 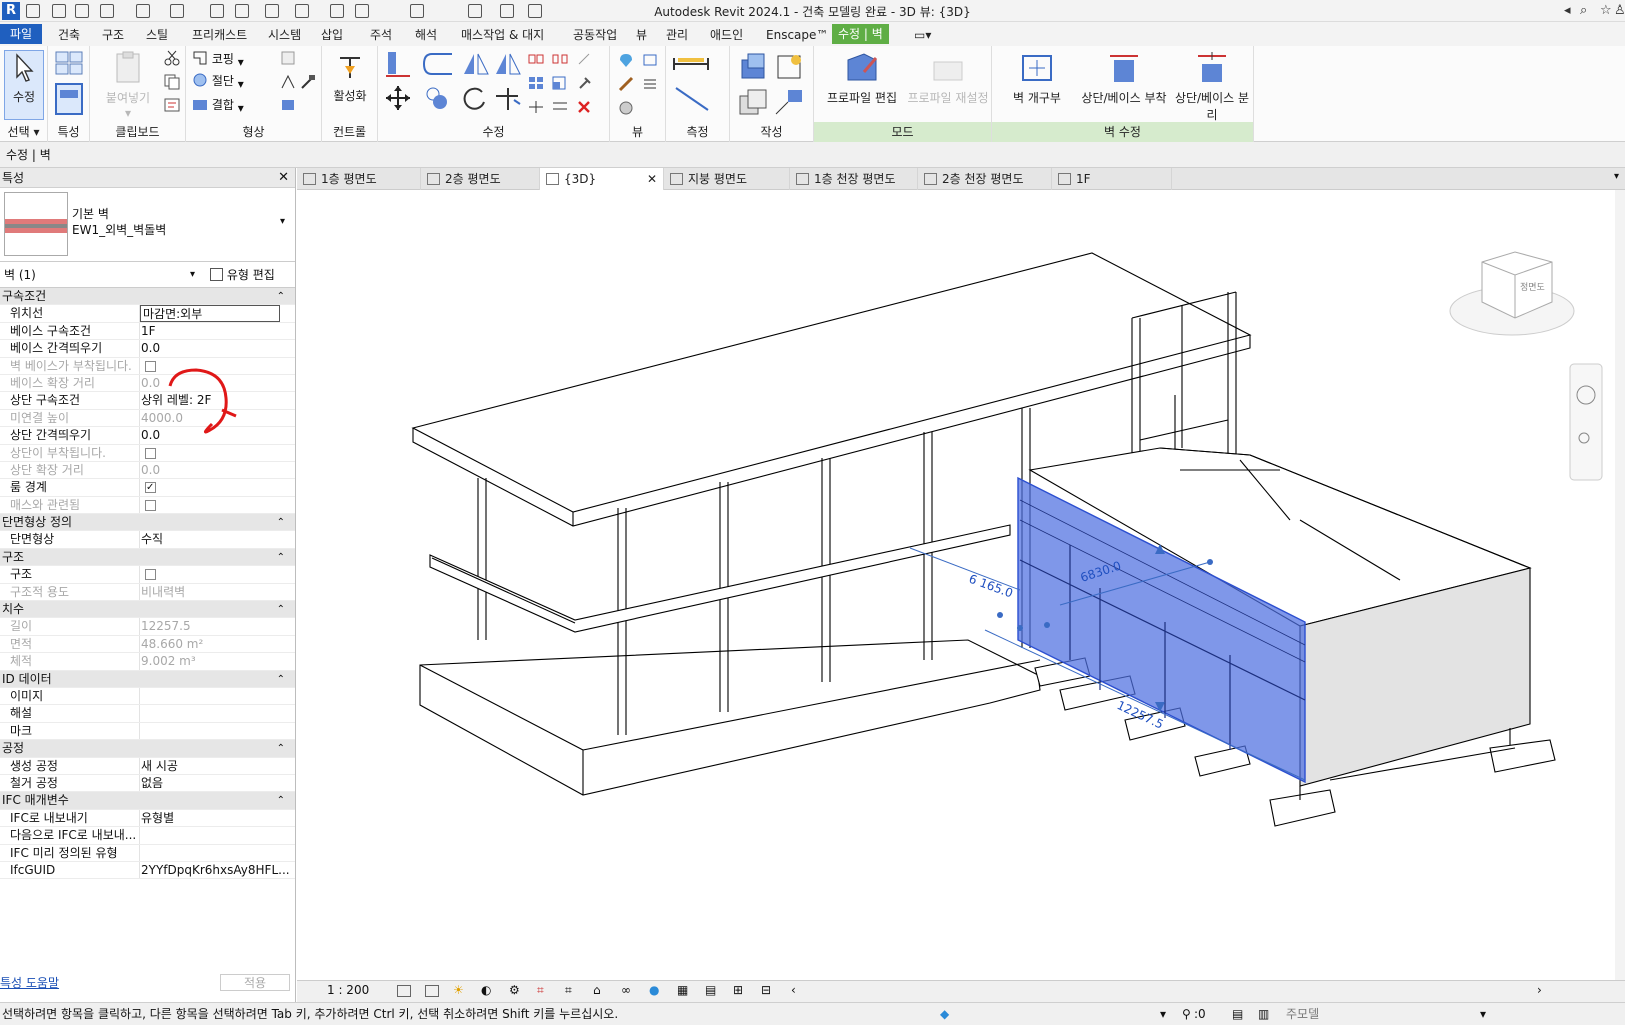 What do you see at coordinates (172, 58) in the screenshot?
I see `cut-icon` at bounding box center [172, 58].